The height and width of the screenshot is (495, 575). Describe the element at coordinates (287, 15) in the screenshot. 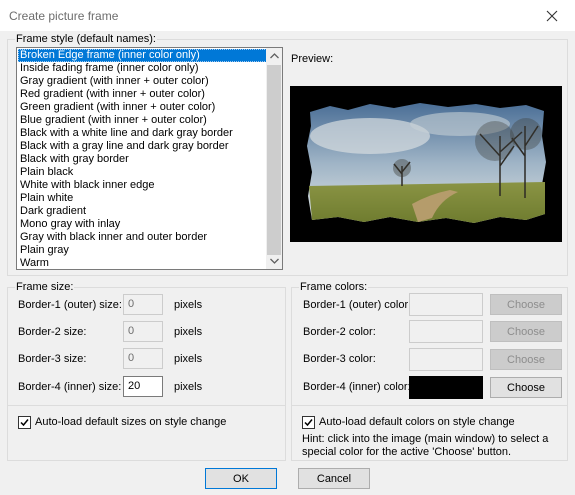

I see `title-bar: Create picture frame` at that location.